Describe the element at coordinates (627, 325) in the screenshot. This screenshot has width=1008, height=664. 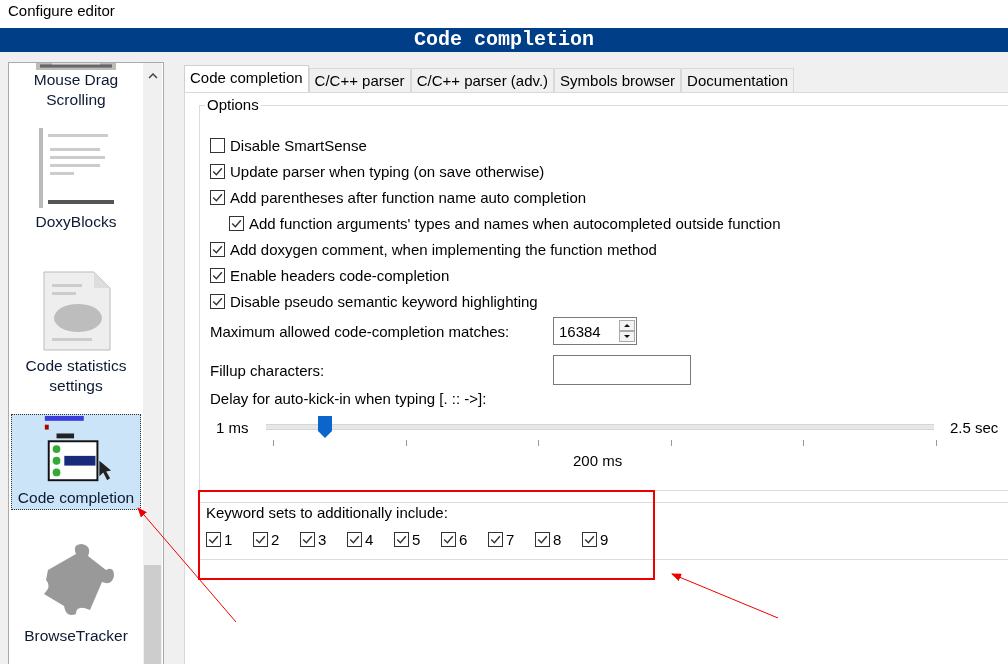
I see `spin-up-icon` at that location.